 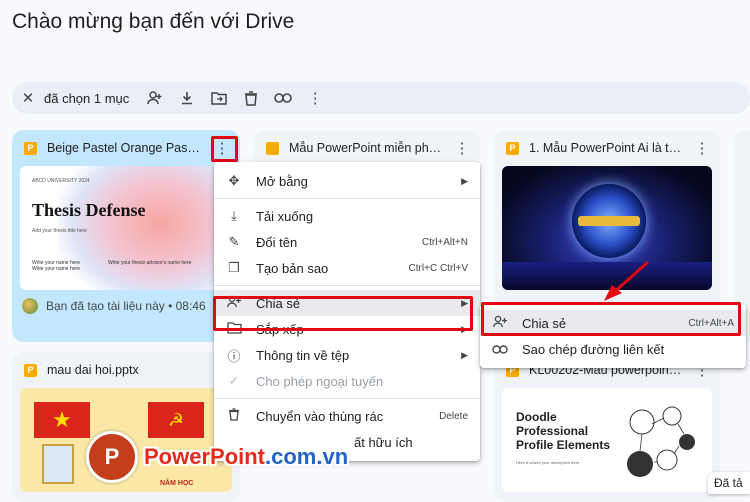 What do you see at coordinates (282, 181) in the screenshot?
I see `menu-label: Mở bằng` at bounding box center [282, 181].